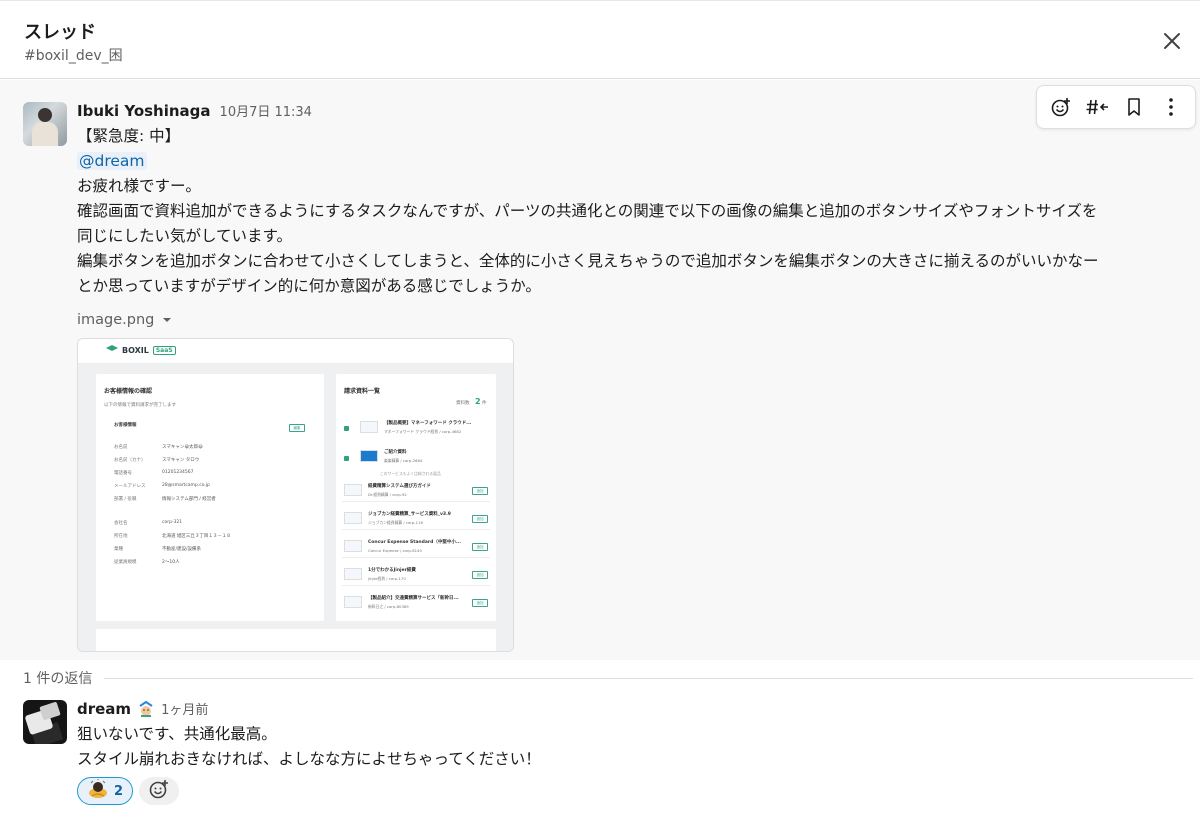  What do you see at coordinates (1098, 107) in the screenshot?
I see `reply-in-channel-icon` at bounding box center [1098, 107].